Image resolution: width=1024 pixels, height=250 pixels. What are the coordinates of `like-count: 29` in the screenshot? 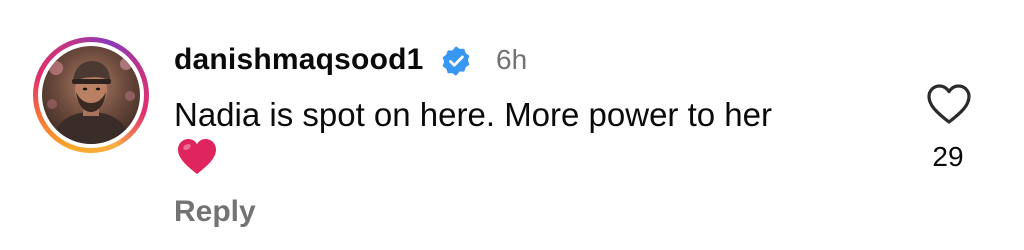 It's located at (948, 156).